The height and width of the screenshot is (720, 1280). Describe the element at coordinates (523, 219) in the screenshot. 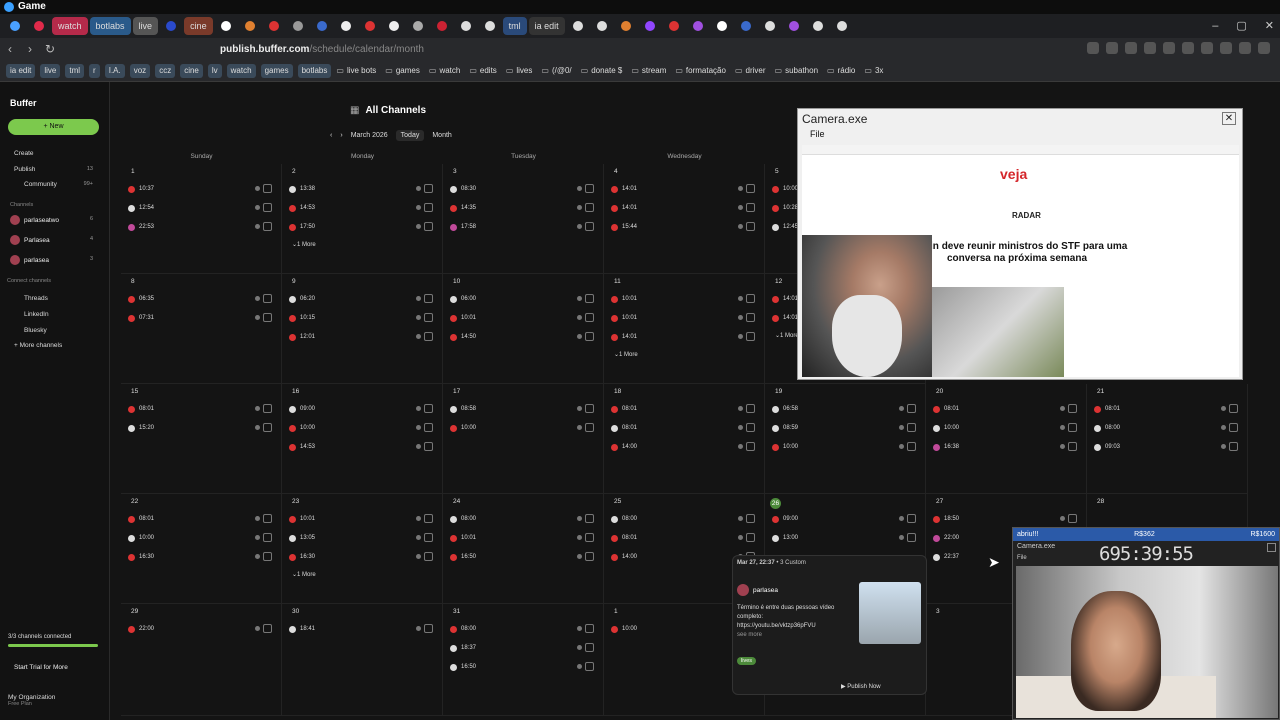

I see `calendar-day: 3 08:30 14:35 17:58` at that location.